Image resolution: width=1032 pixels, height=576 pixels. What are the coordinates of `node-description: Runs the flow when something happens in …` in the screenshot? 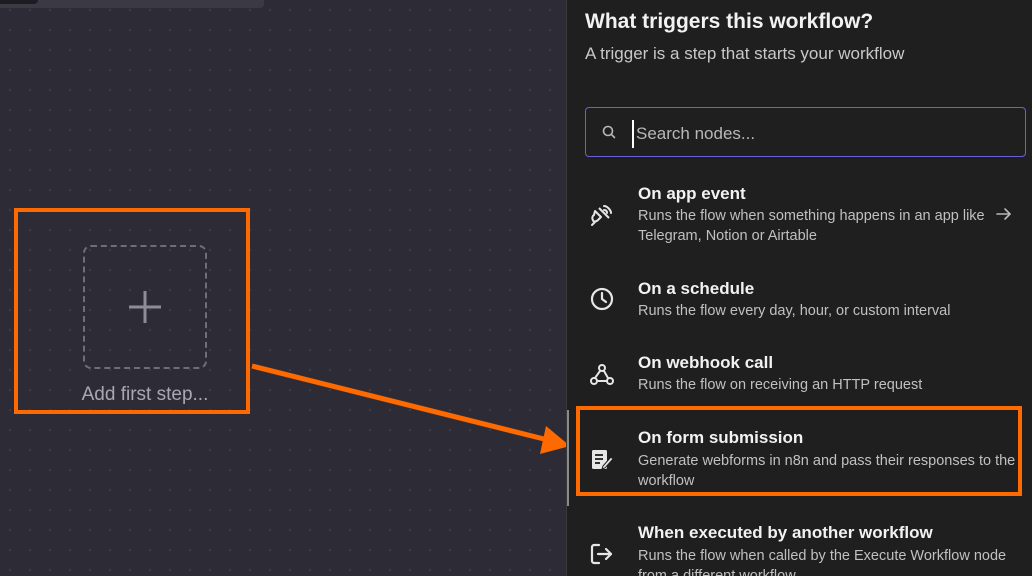 It's located at (811, 226).